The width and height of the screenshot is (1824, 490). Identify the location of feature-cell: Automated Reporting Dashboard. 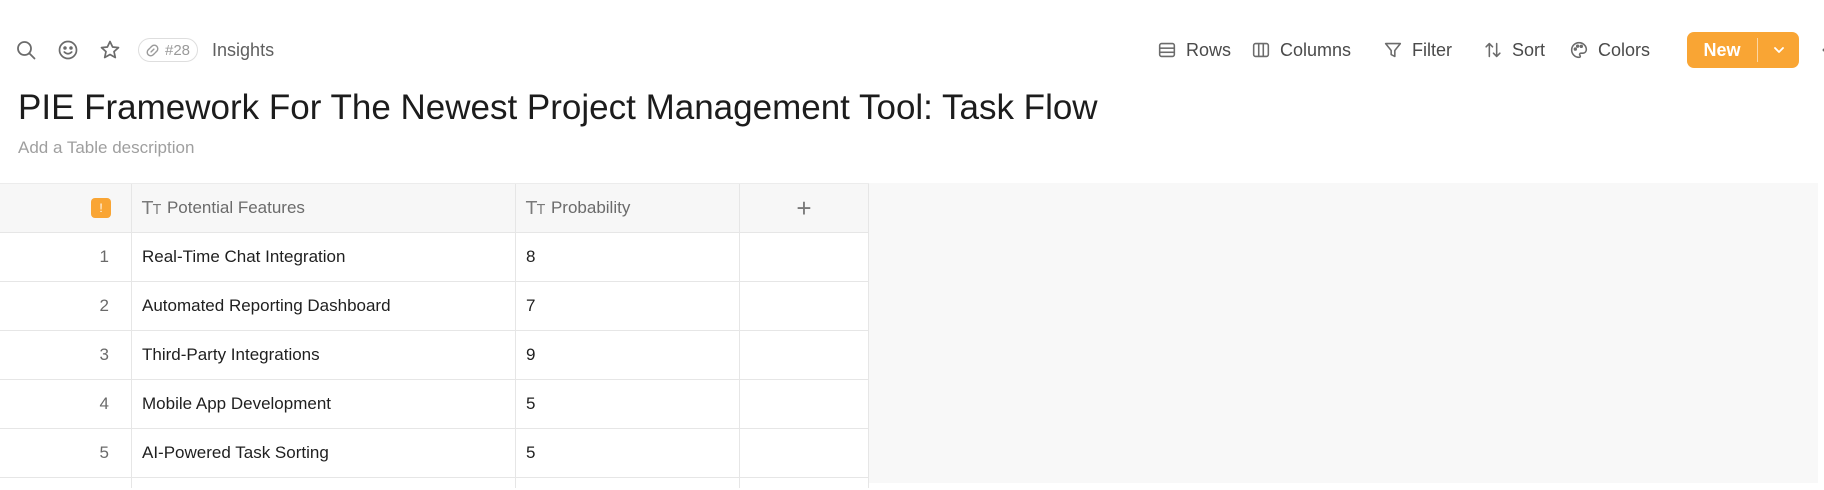
(324, 306).